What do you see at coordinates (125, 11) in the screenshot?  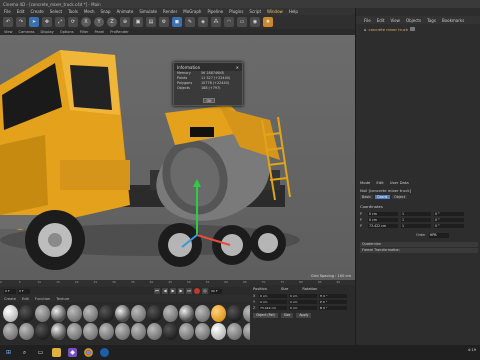 I see `menu-animate: Animate` at bounding box center [125, 11].